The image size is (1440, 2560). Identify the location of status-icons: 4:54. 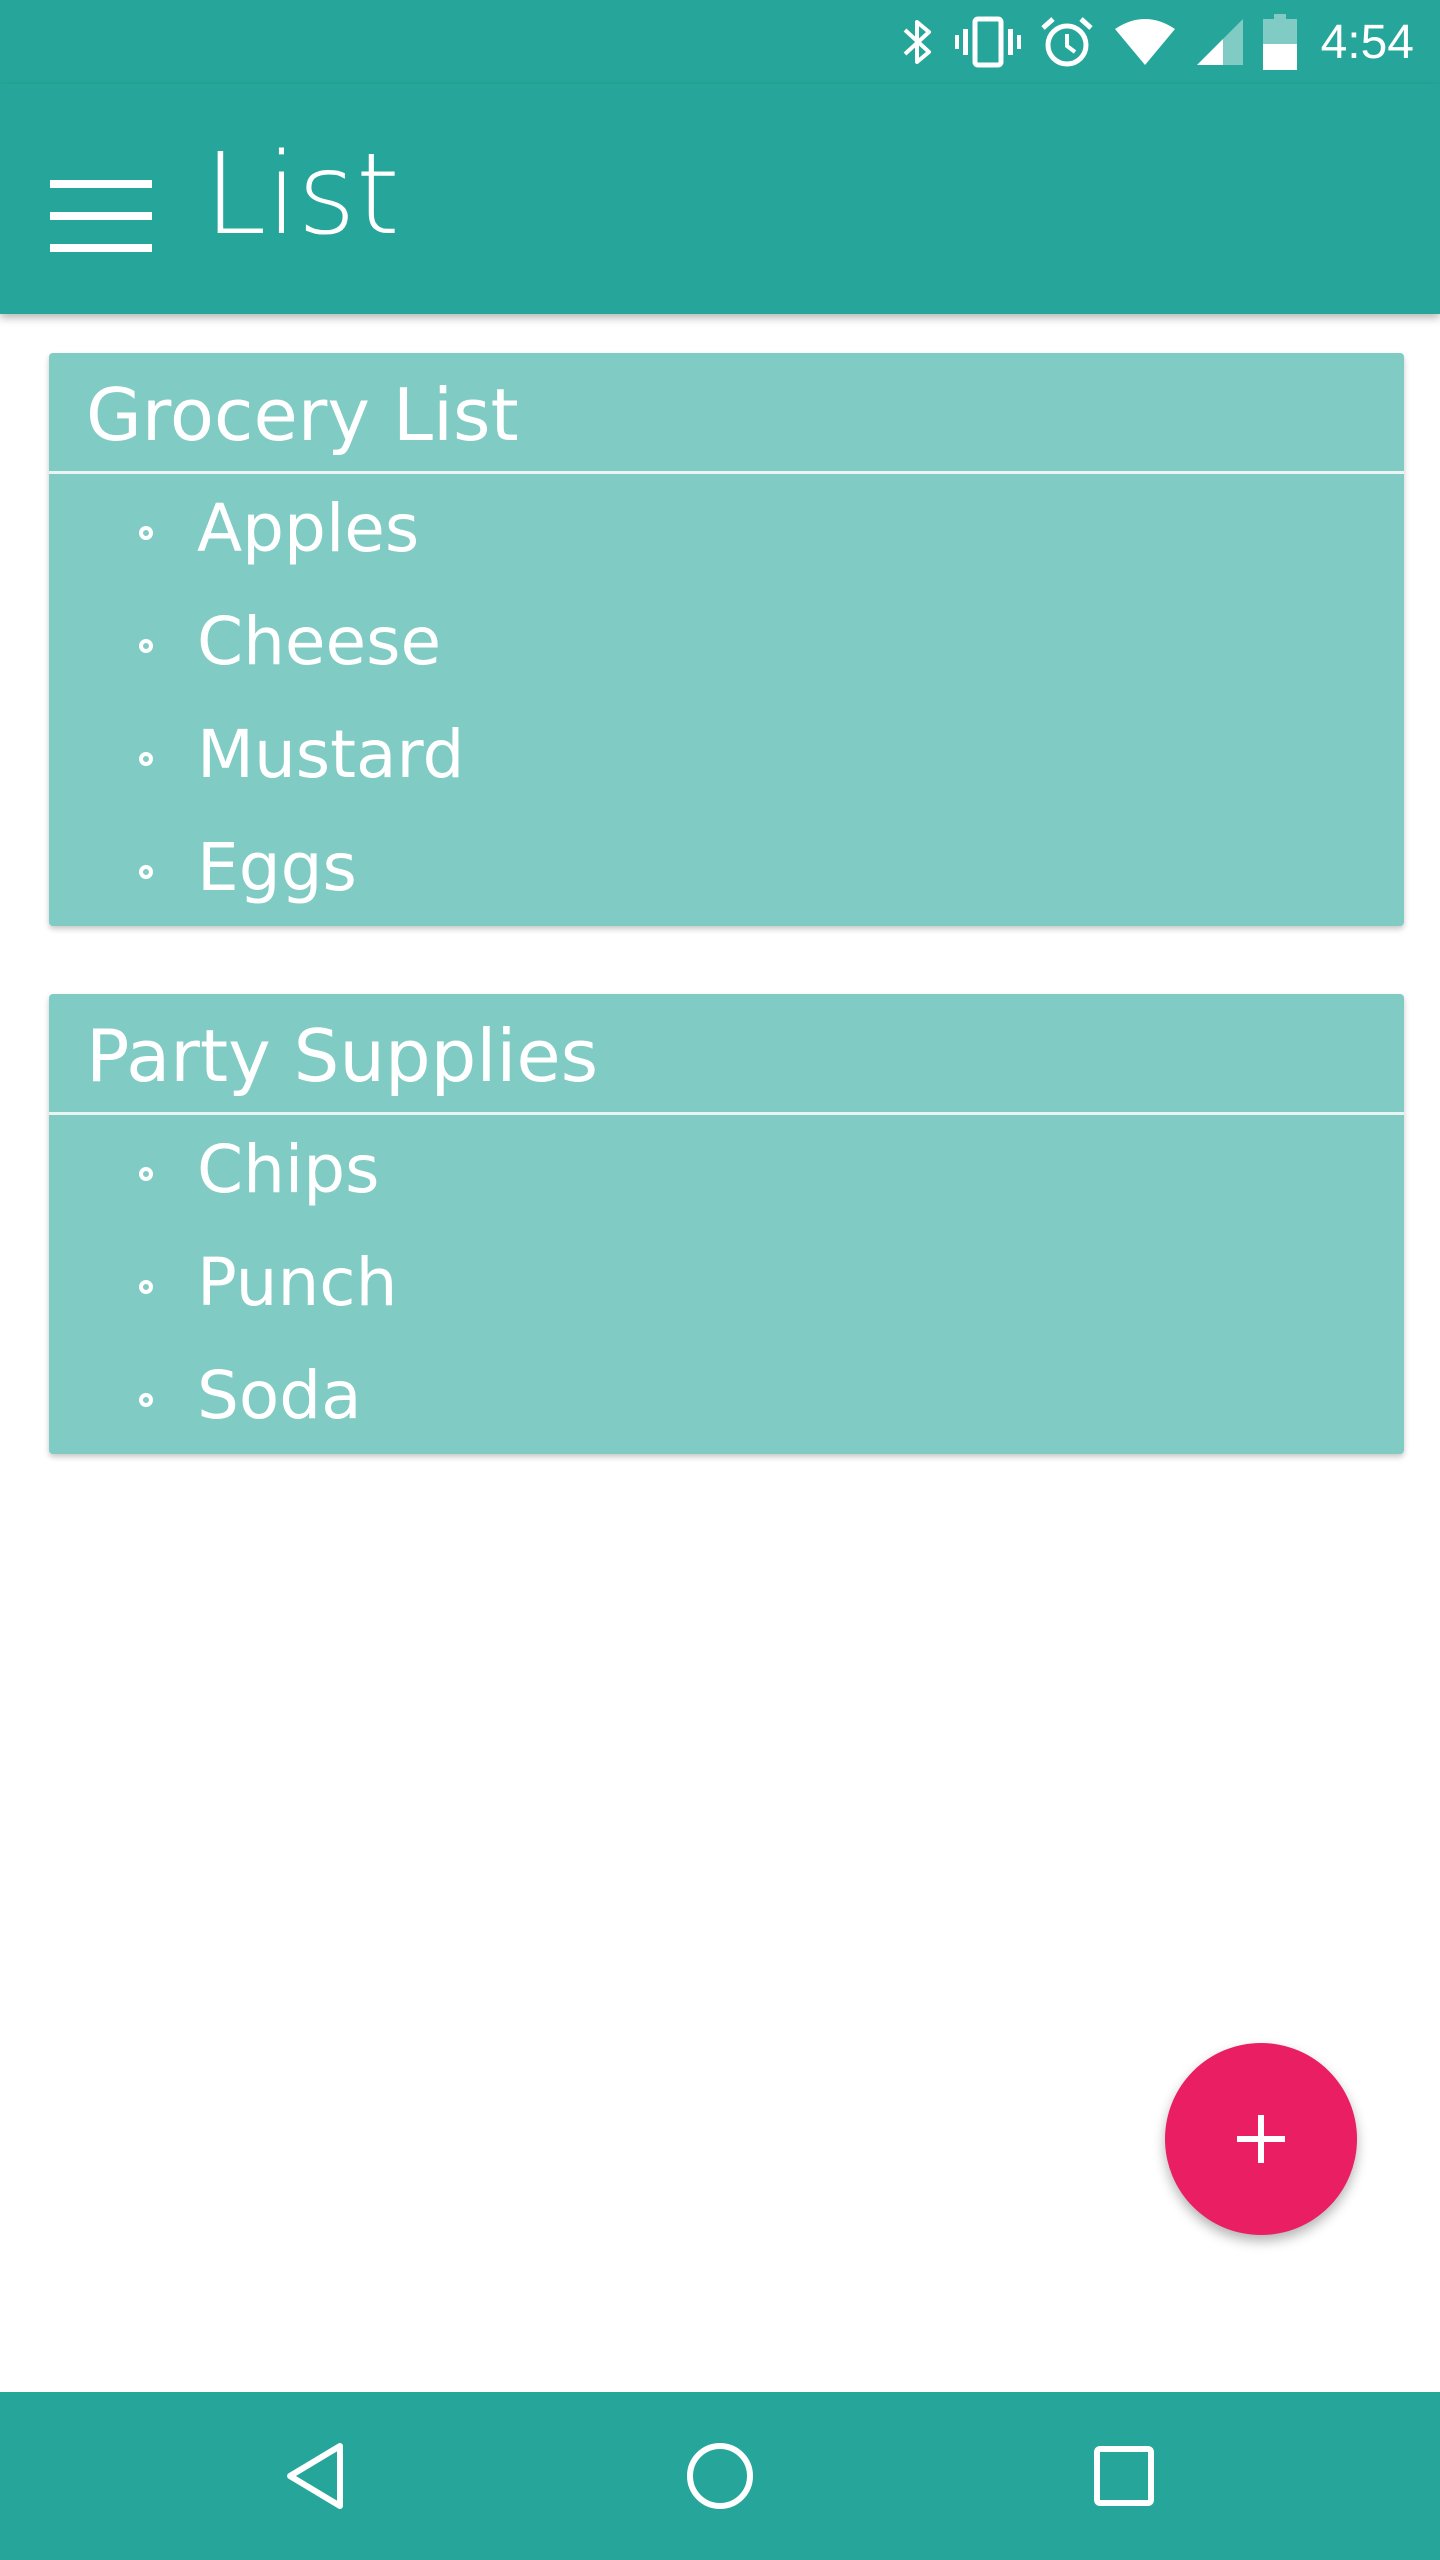
(1155, 42).